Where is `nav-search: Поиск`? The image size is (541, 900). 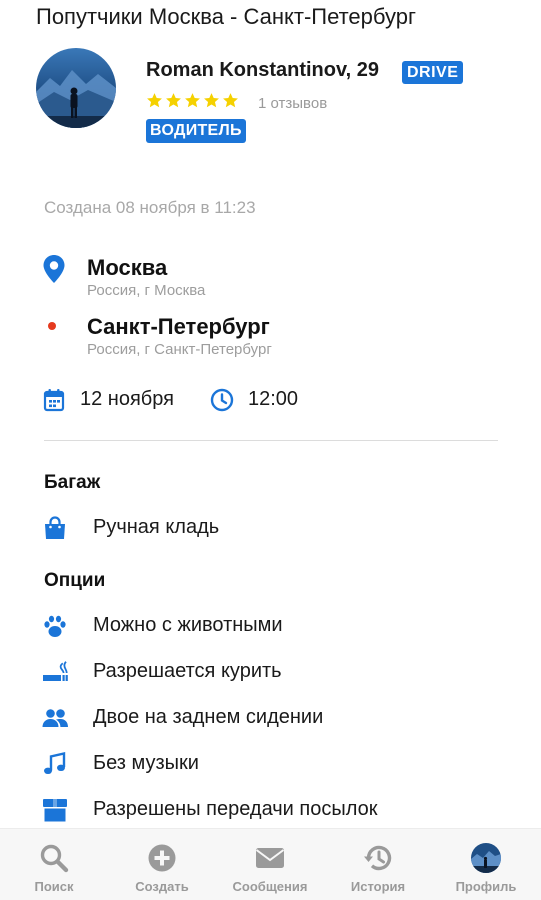
nav-search: Поиск is located at coordinates (54, 864).